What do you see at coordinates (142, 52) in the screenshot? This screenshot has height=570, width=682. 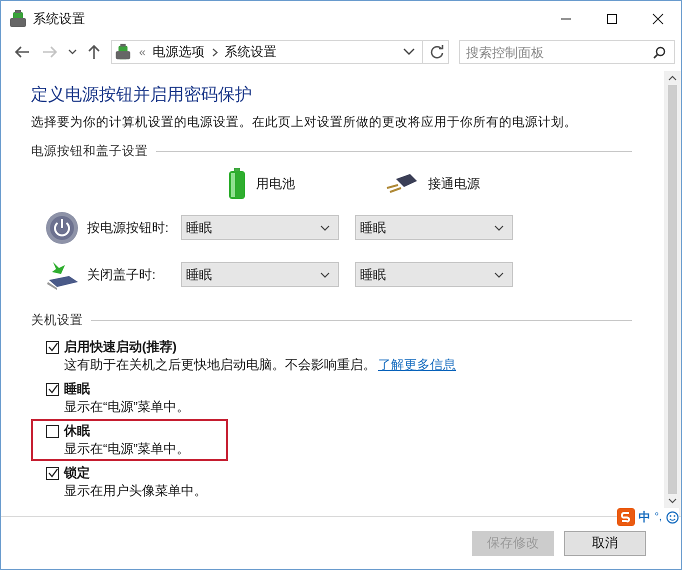 I see `overflow-chevrons: «` at bounding box center [142, 52].